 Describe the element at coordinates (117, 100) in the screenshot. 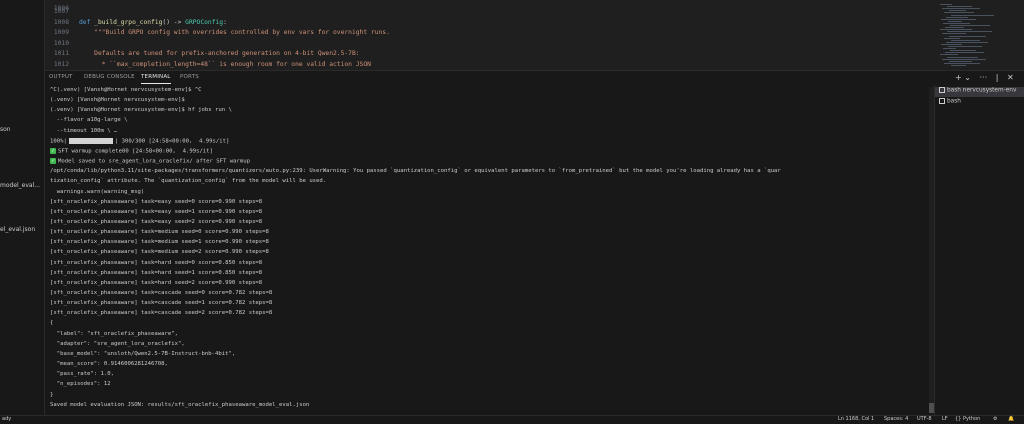

I see `terminal-line: (.venv) [Vansh@Hornet nervcusystem-env]$` at that location.